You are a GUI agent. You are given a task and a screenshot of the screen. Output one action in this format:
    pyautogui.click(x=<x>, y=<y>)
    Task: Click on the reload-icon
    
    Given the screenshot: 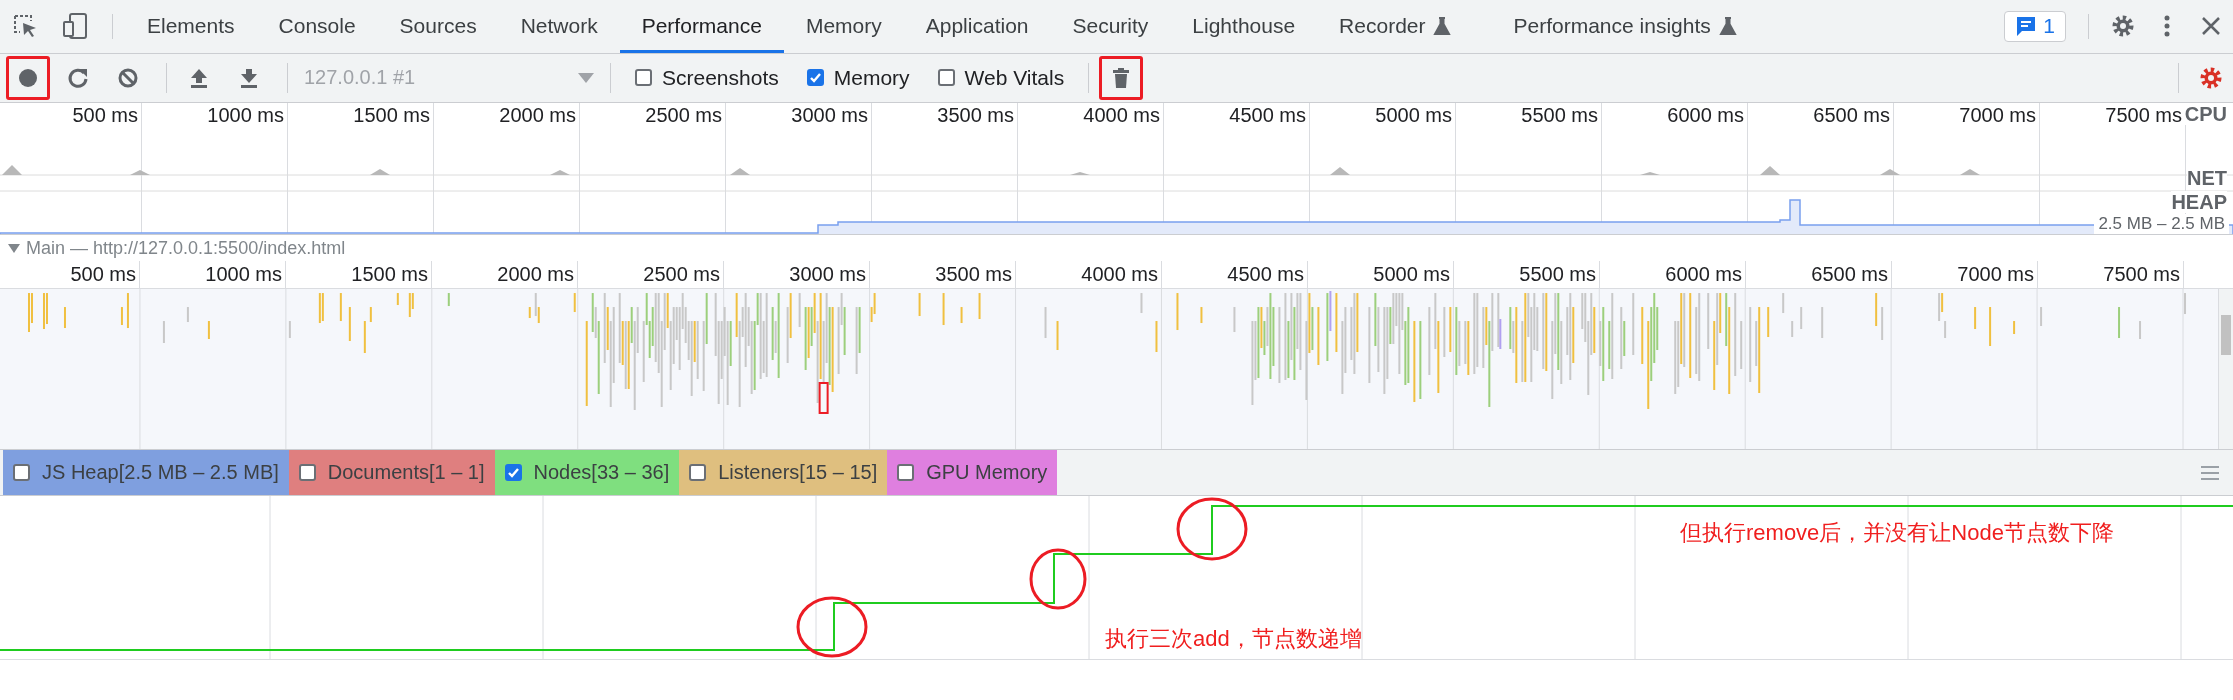 What is the action you would take?
    pyautogui.click(x=78, y=77)
    